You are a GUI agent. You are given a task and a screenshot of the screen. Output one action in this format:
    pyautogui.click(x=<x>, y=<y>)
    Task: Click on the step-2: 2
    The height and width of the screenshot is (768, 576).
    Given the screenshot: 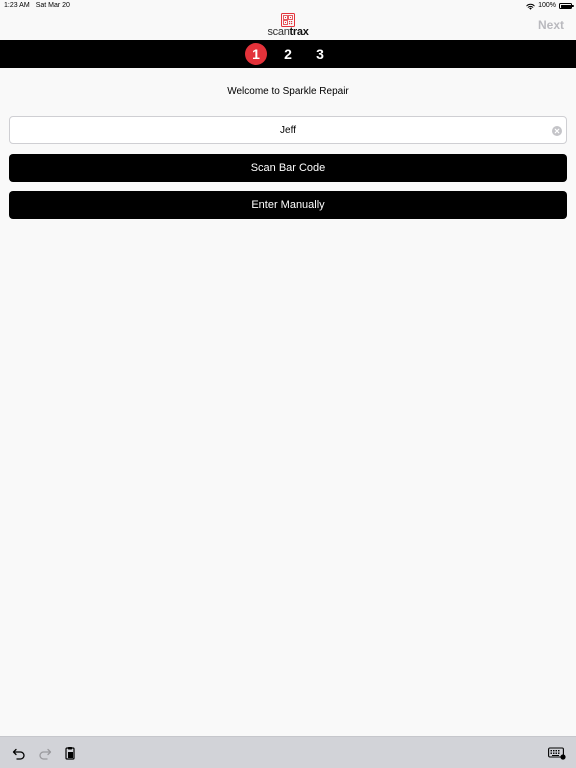 What is the action you would take?
    pyautogui.click(x=288, y=54)
    